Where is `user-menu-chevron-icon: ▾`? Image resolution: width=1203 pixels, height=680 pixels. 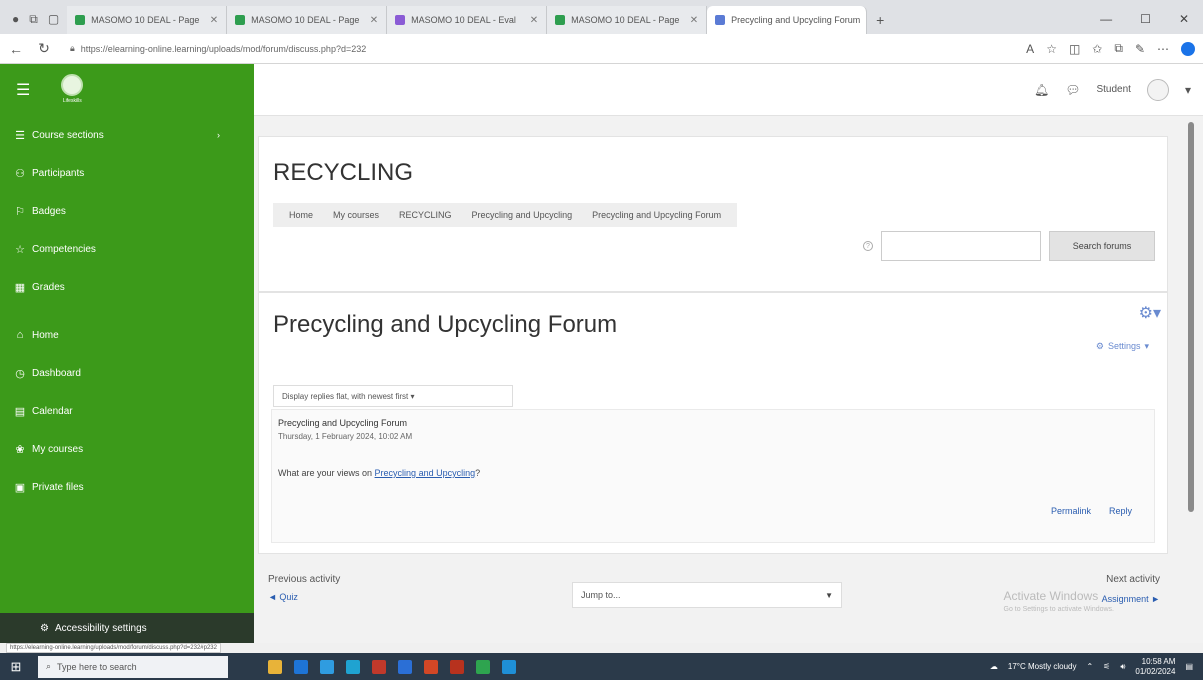
user-menu-chevron-icon: ▾ is located at coordinates (1188, 90).